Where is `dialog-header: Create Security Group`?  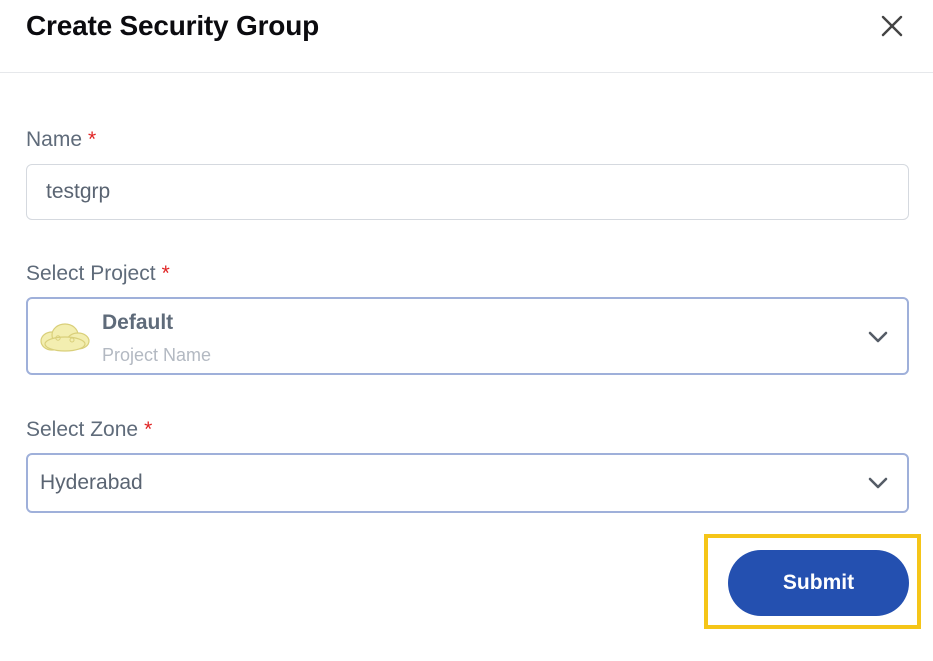
dialog-header: Create Security Group is located at coordinates (466, 36).